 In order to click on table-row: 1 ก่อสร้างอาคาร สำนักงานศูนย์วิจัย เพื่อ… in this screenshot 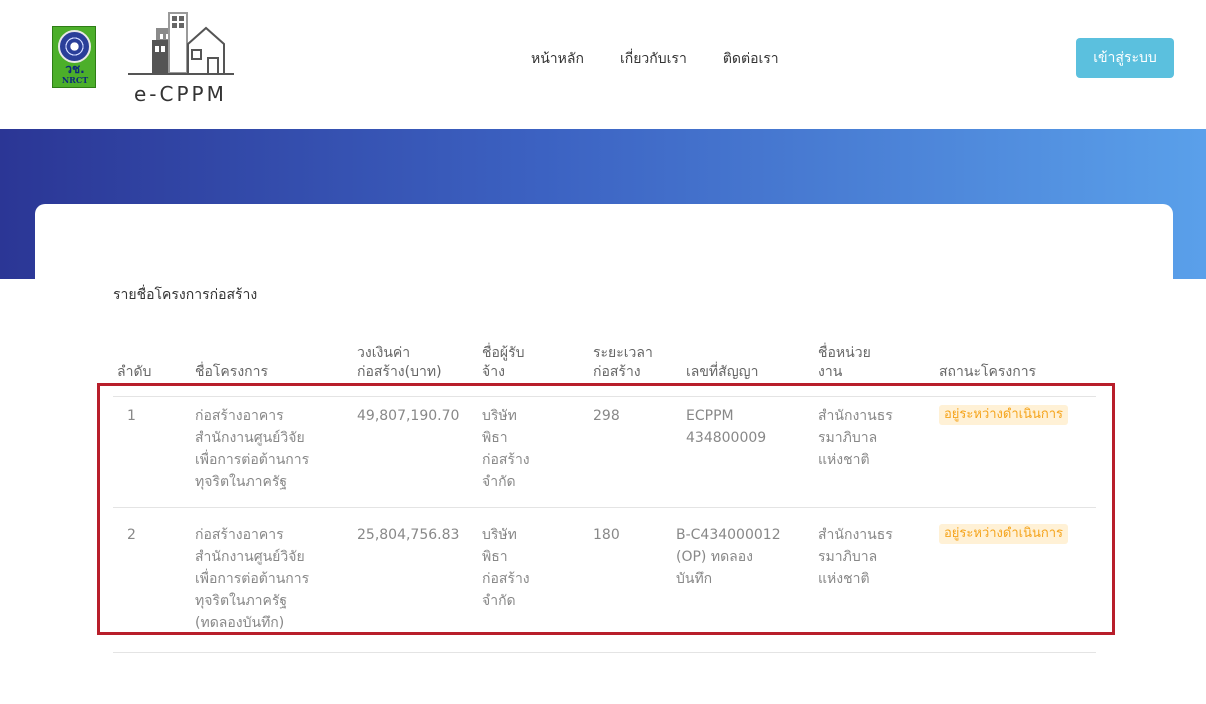, I will do `click(604, 452)`.